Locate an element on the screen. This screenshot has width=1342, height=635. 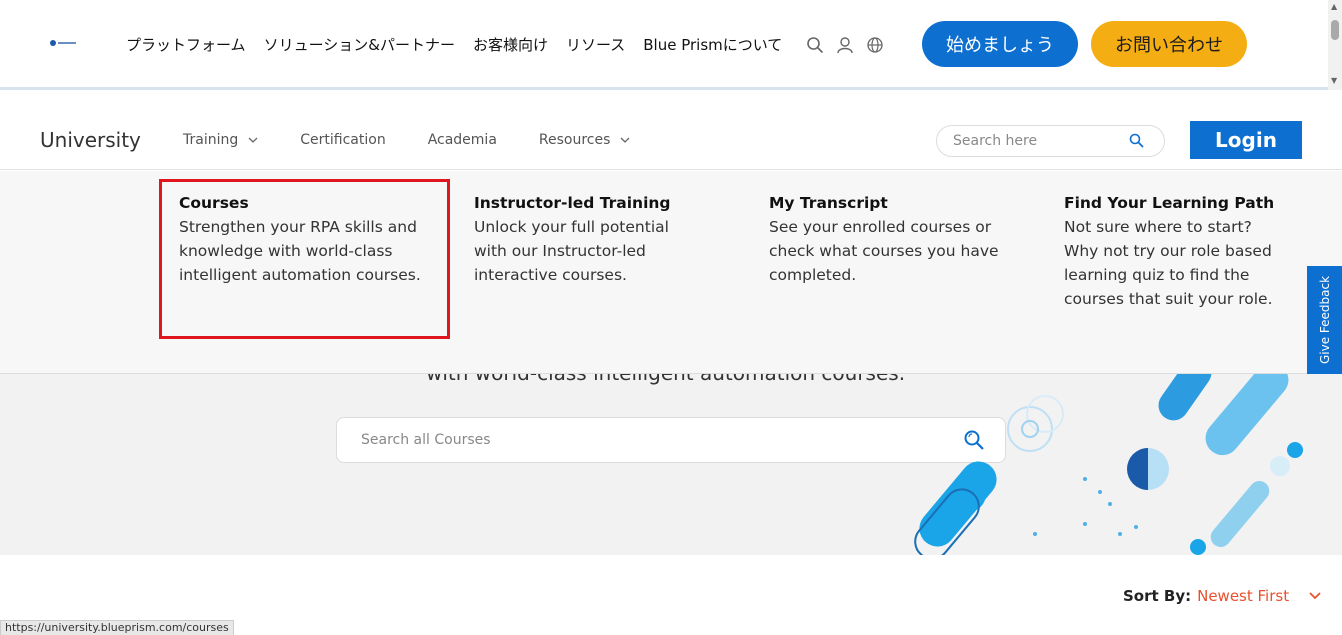
nav-resources-label: Resources is located at coordinates (574, 140).